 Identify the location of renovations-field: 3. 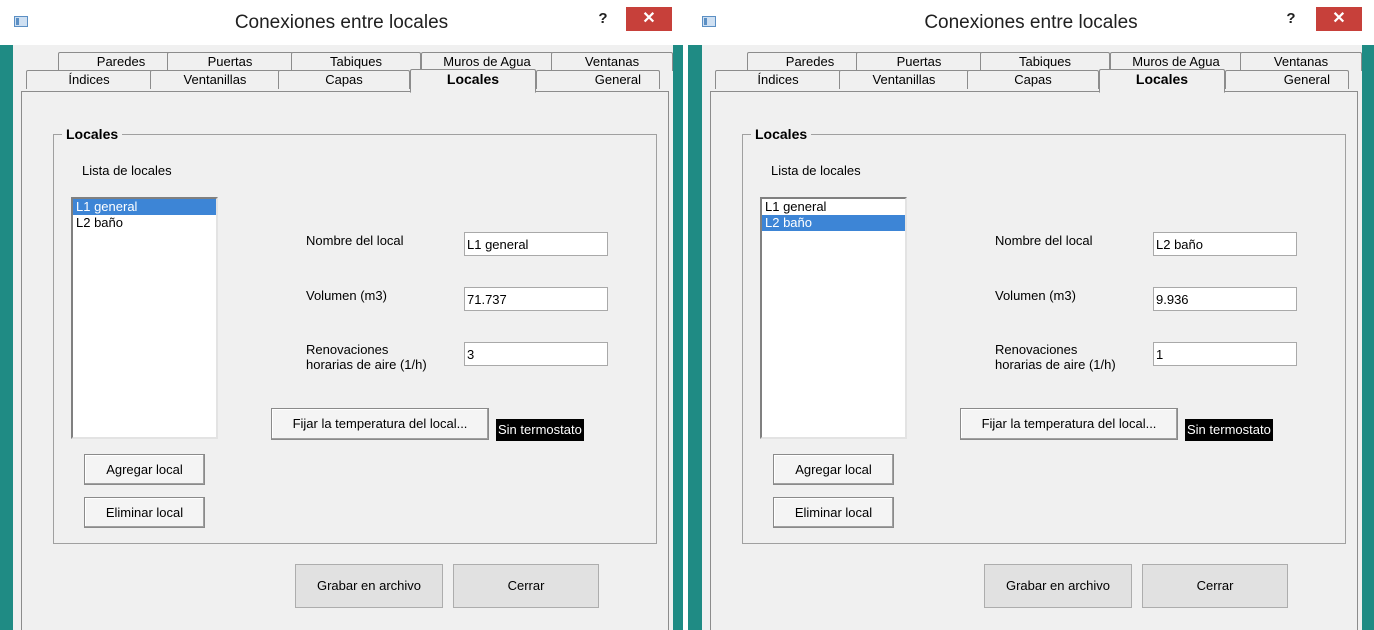
(536, 354).